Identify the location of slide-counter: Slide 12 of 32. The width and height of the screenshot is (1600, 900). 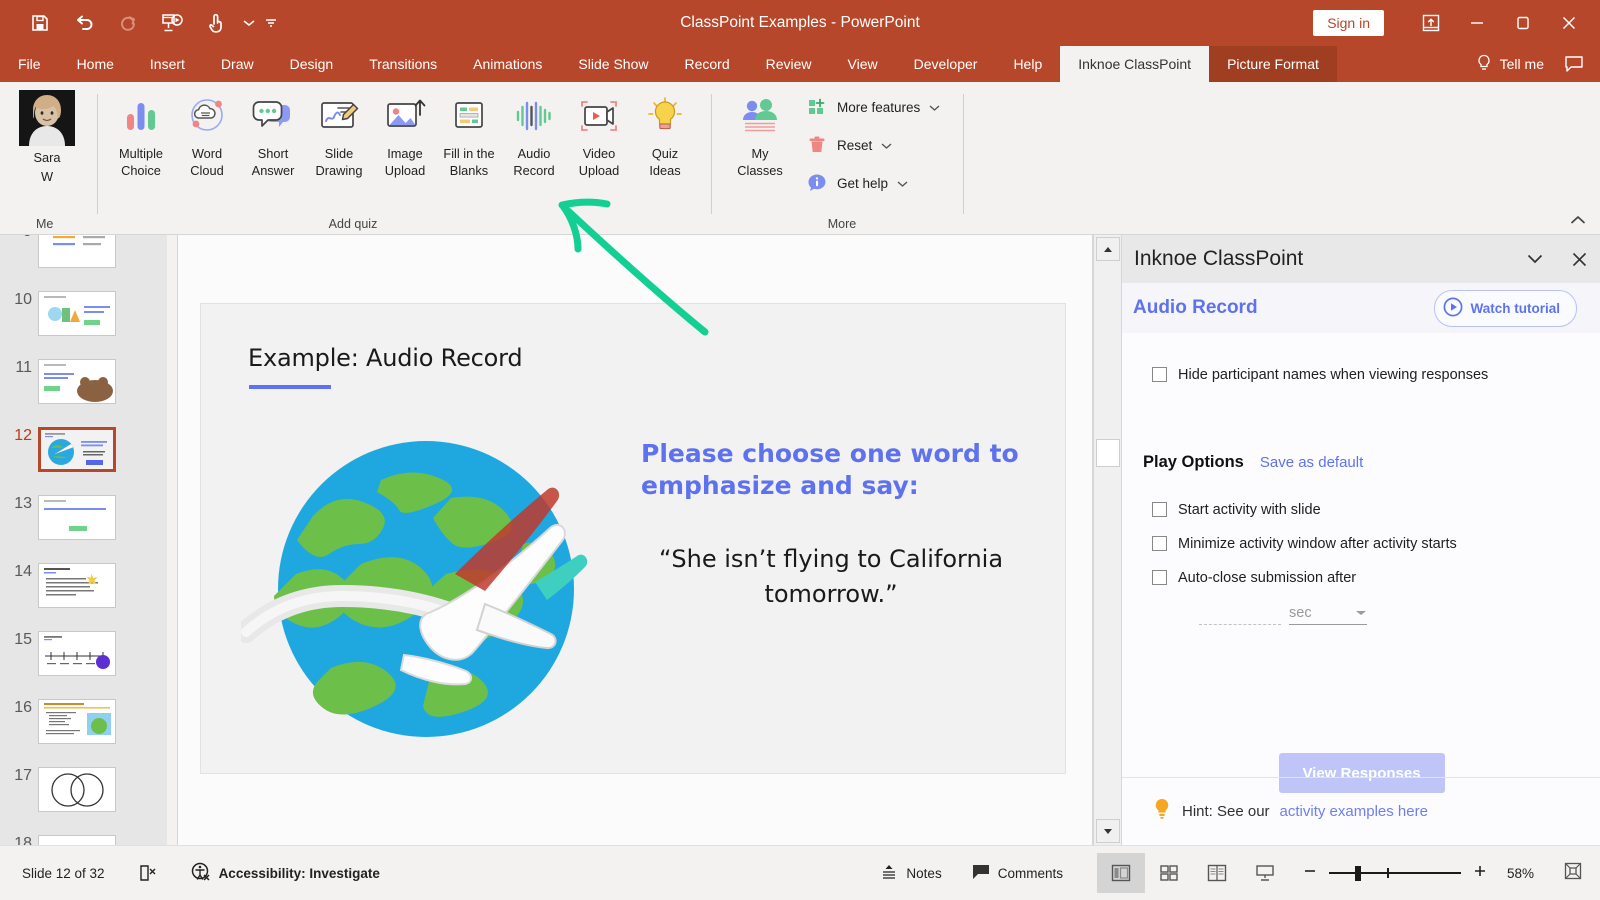
(63, 873).